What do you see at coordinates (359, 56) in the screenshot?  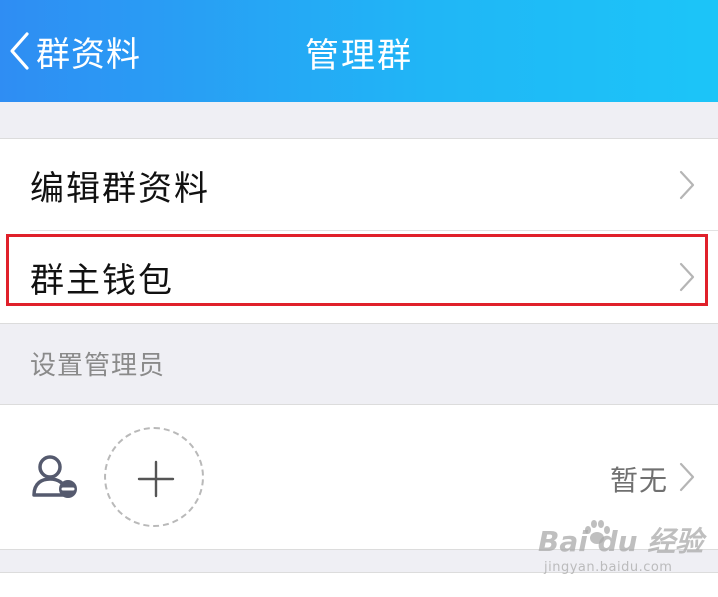 I see `page-title: 管理群` at bounding box center [359, 56].